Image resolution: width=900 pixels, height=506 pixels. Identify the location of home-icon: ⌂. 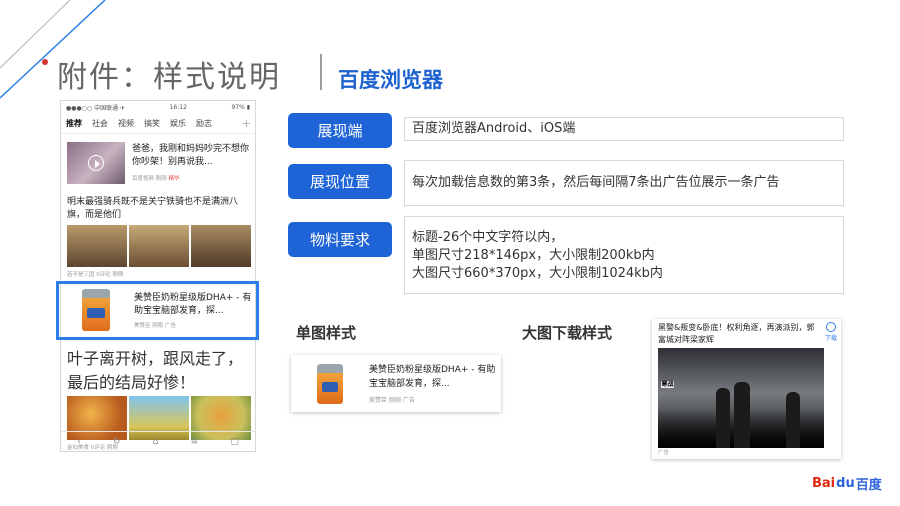
(156, 442).